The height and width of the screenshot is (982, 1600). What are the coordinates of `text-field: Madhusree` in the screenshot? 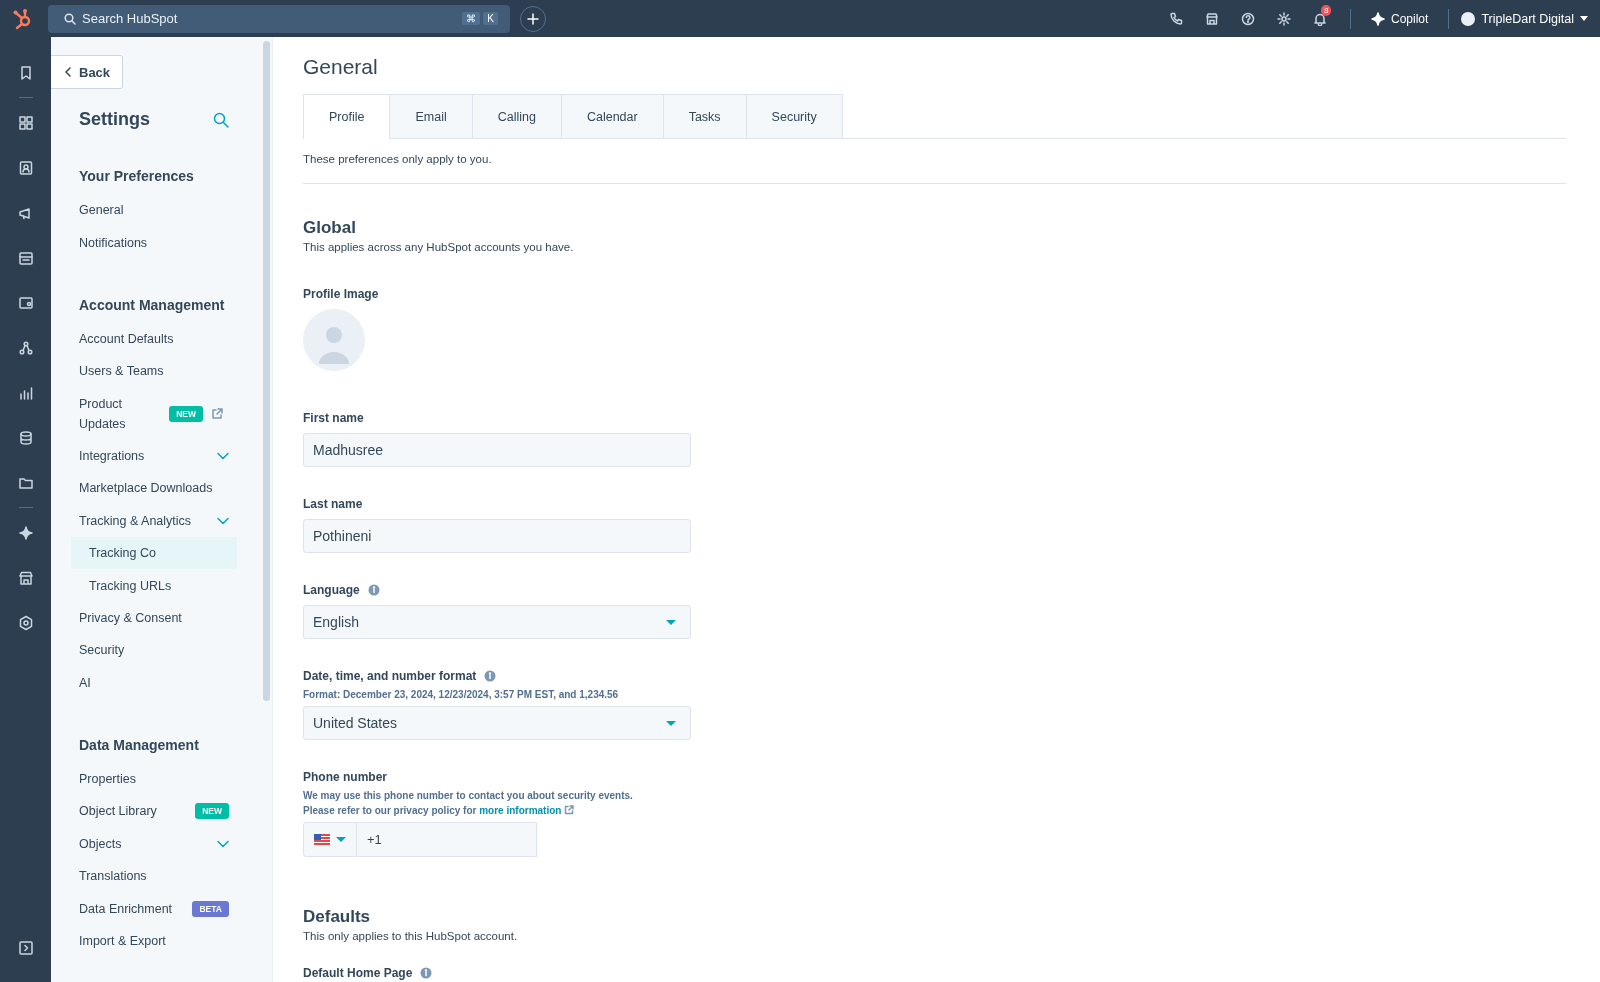 It's located at (497, 450).